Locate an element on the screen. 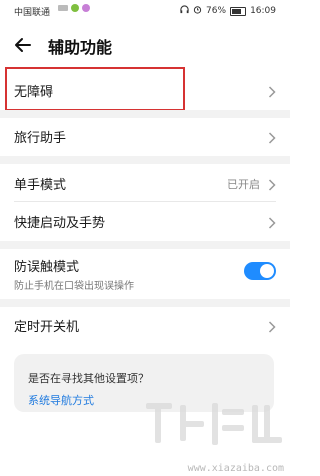 The height and width of the screenshot is (476, 320). app-header: 辅助功能 is located at coordinates (145, 46).